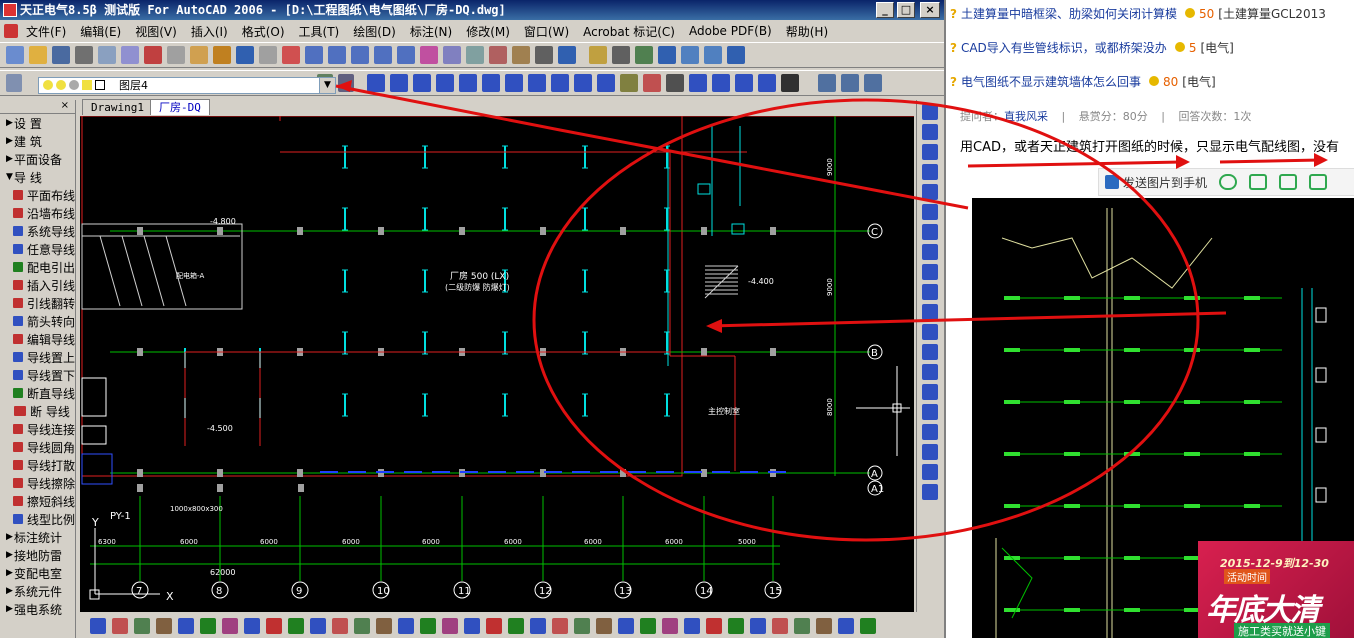 The height and width of the screenshot is (638, 1354). What do you see at coordinates (885, 10) in the screenshot?
I see `minimize-button: _` at bounding box center [885, 10].